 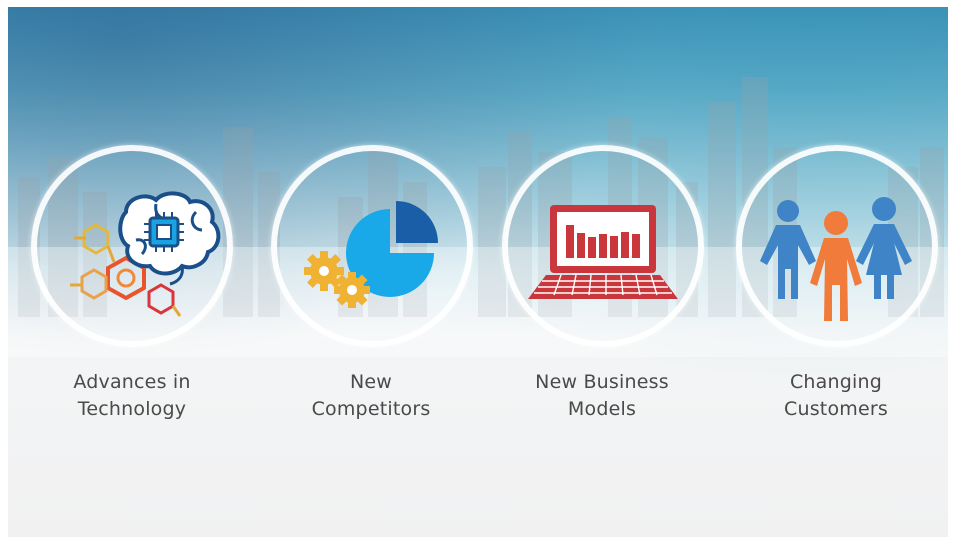 What do you see at coordinates (602, 396) in the screenshot?
I see `label-new-business-models: New Business Models` at bounding box center [602, 396].